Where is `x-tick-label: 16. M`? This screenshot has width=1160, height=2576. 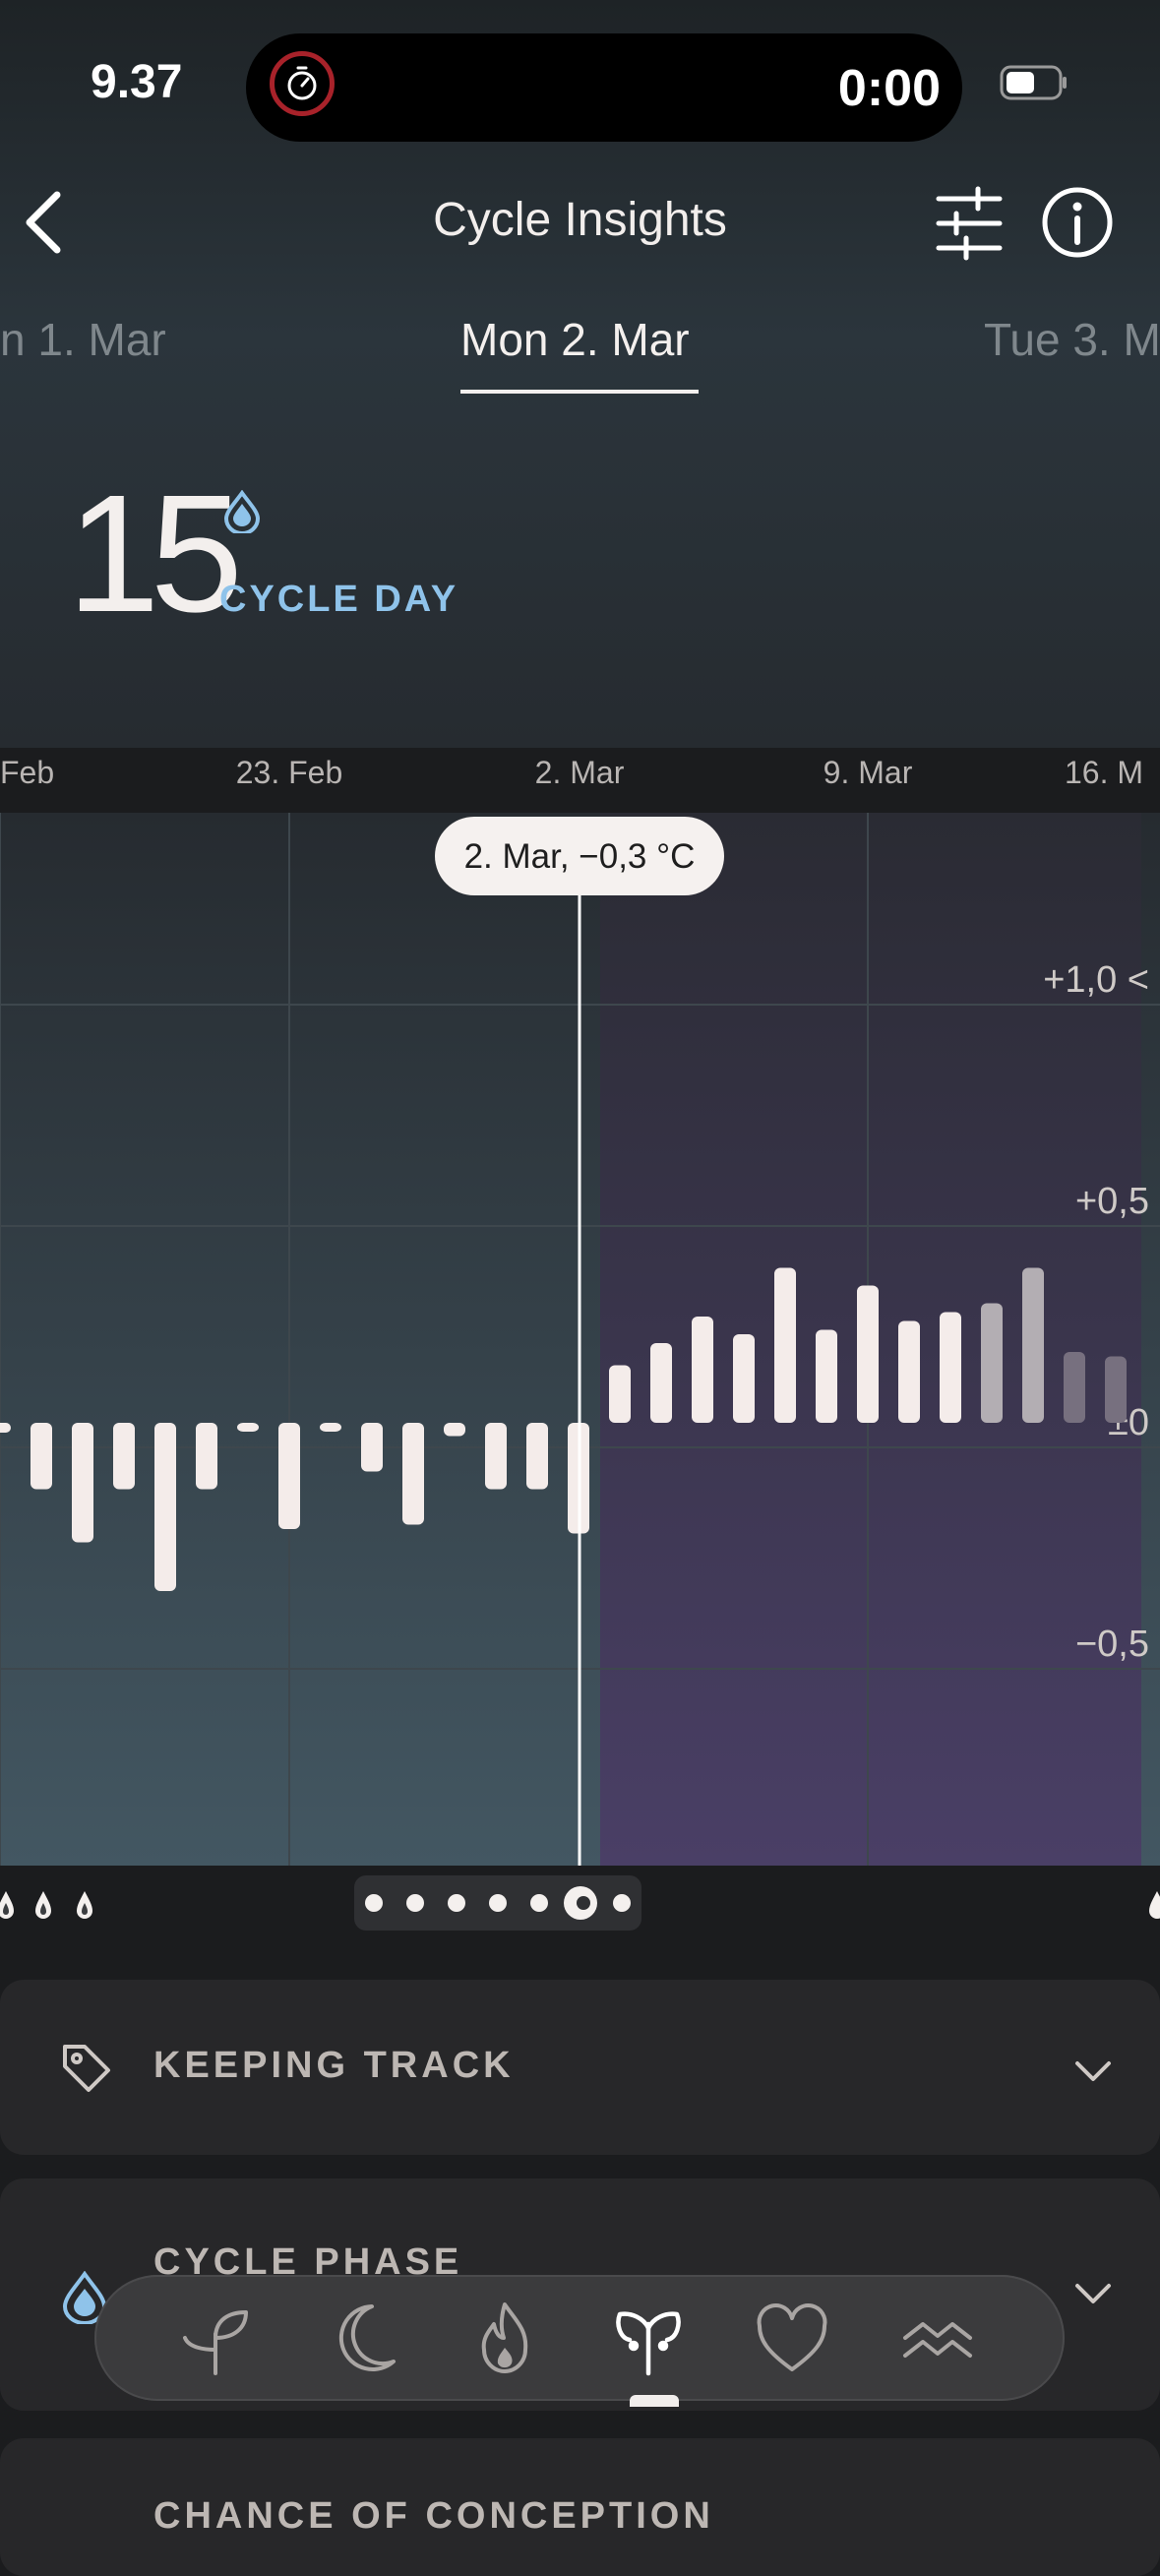
x-tick-label: 16. M is located at coordinates (1104, 772).